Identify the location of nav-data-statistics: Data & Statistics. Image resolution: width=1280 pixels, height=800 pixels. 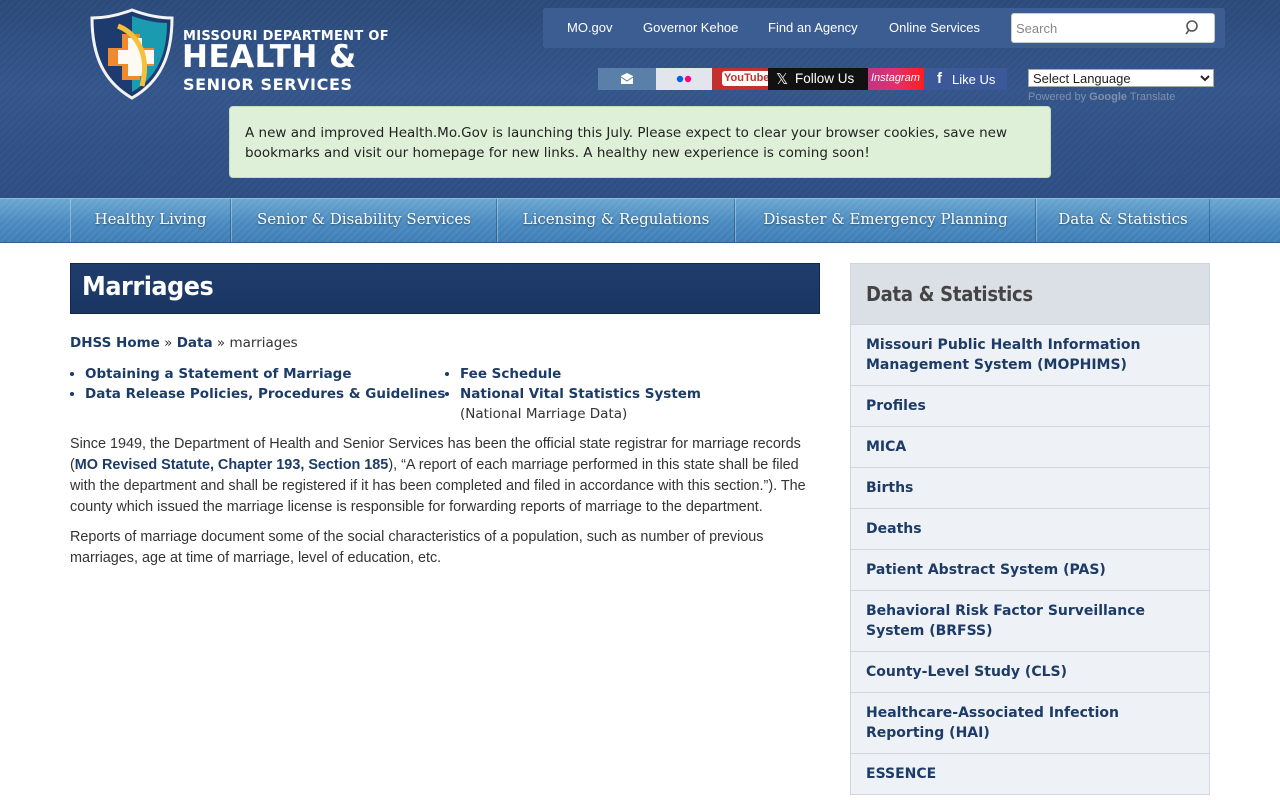
(1123, 220).